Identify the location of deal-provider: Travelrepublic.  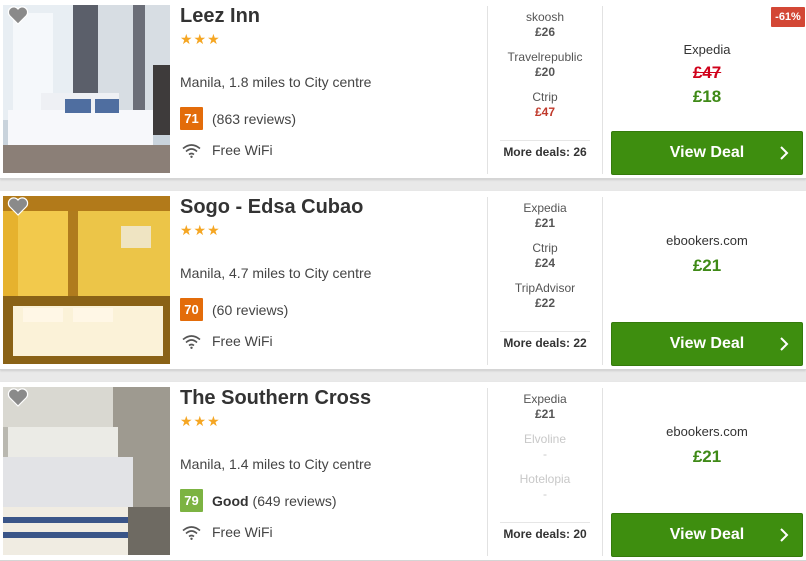
(545, 57).